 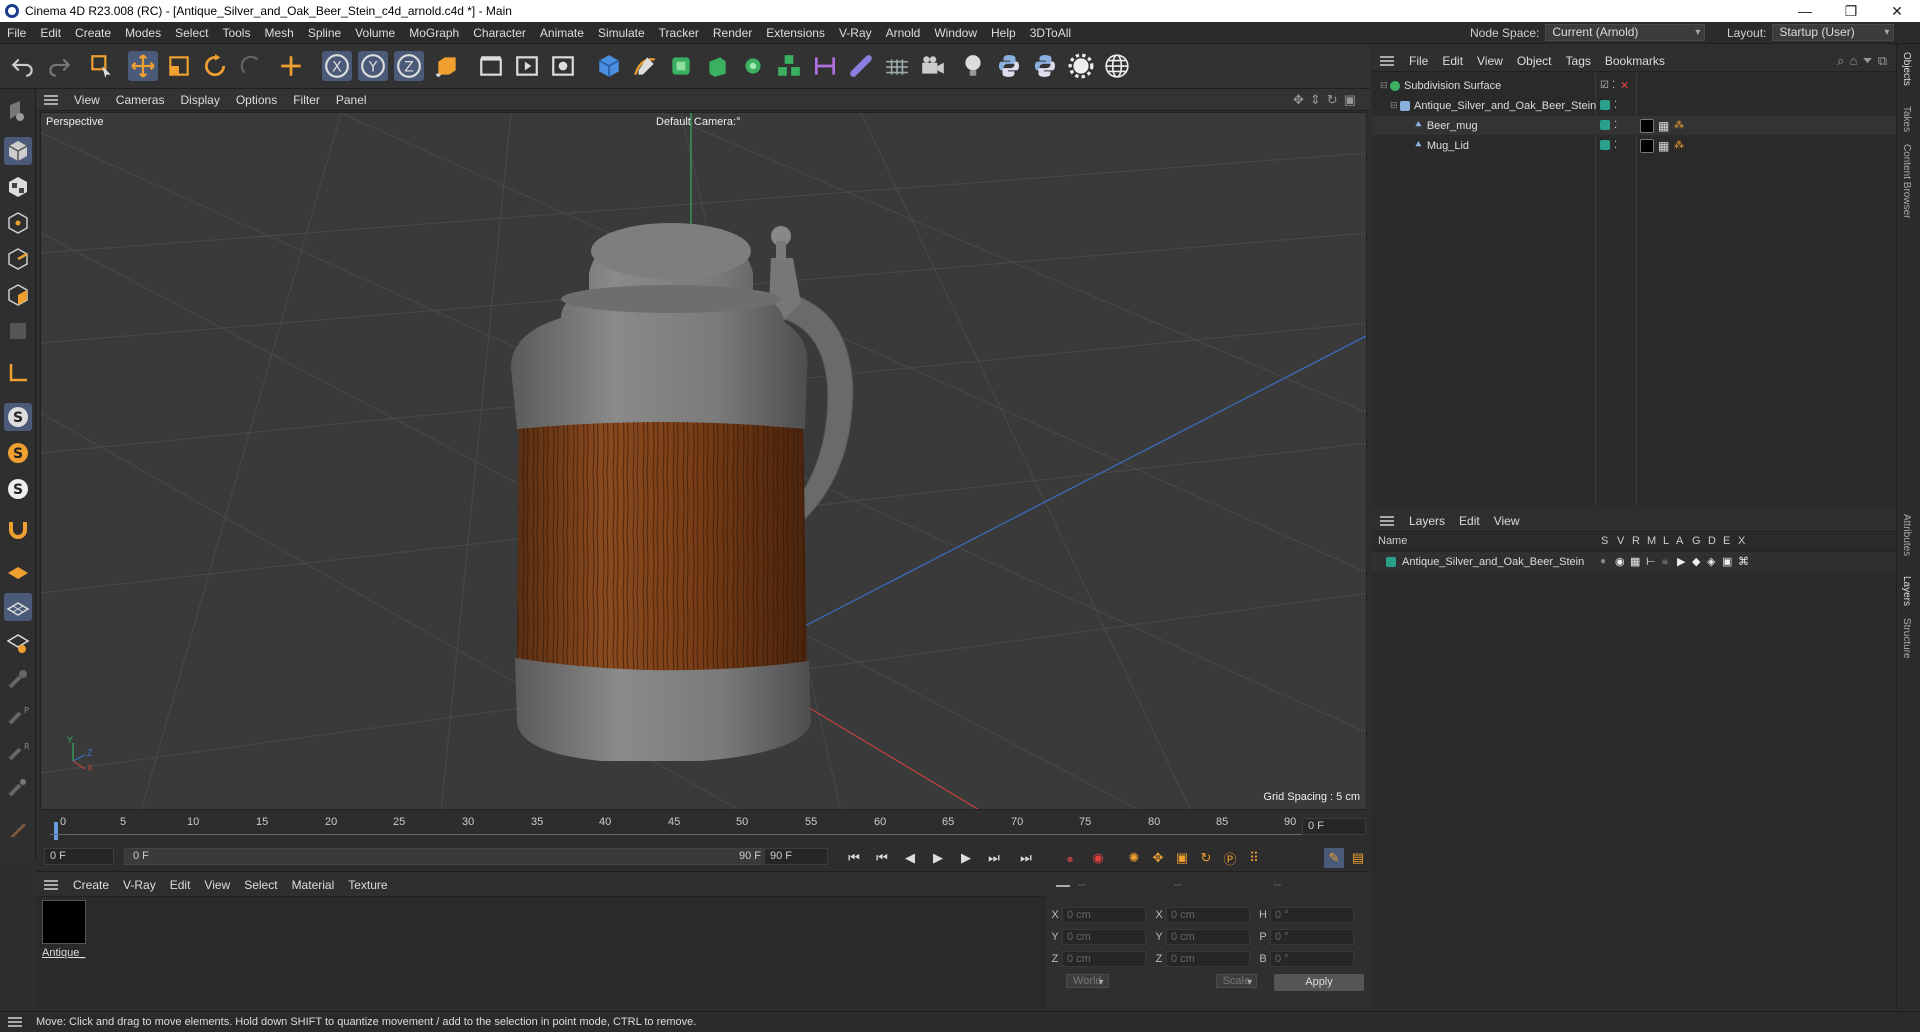 What do you see at coordinates (1634, 85) in the screenshot?
I see `object-row-subdivision-surface: ⊟ Subdivision Surface ☑ ⁚ ✕` at bounding box center [1634, 85].